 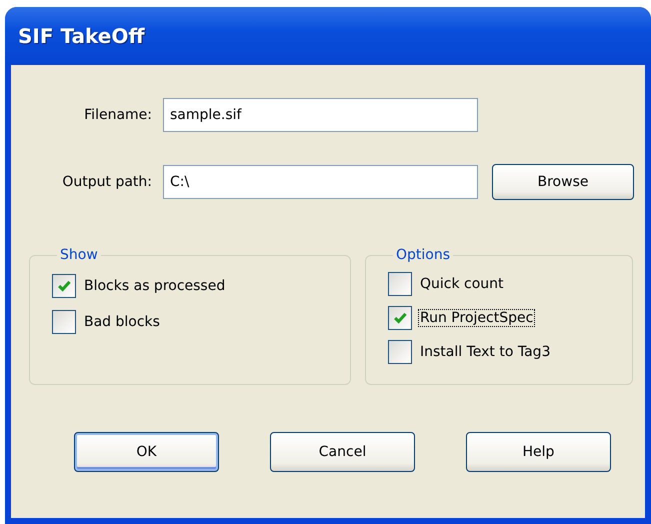 What do you see at coordinates (320, 182) in the screenshot?
I see `text-field: C:\` at bounding box center [320, 182].